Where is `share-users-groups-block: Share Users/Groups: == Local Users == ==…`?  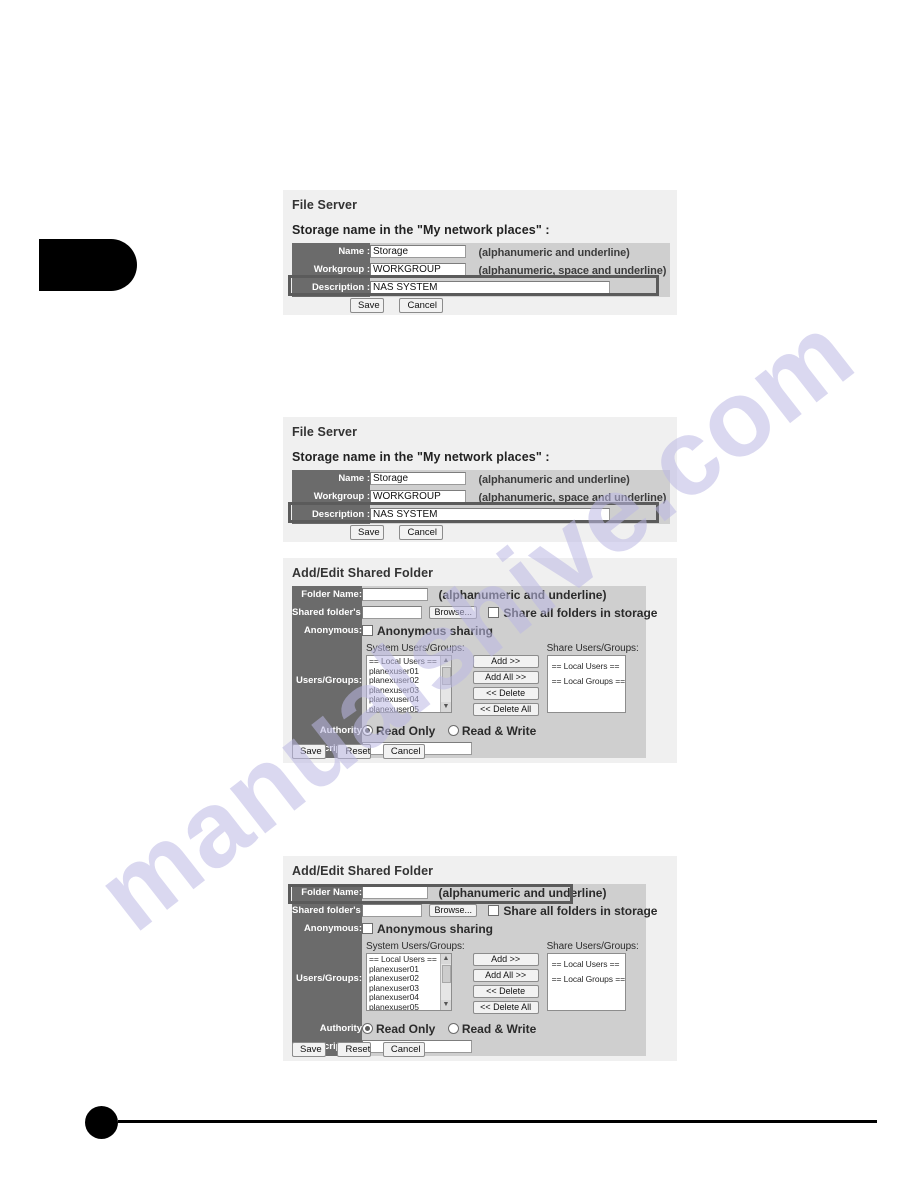
share-users-groups-block: Share Users/Groups: == Local Users == ==… is located at coordinates (592, 678).